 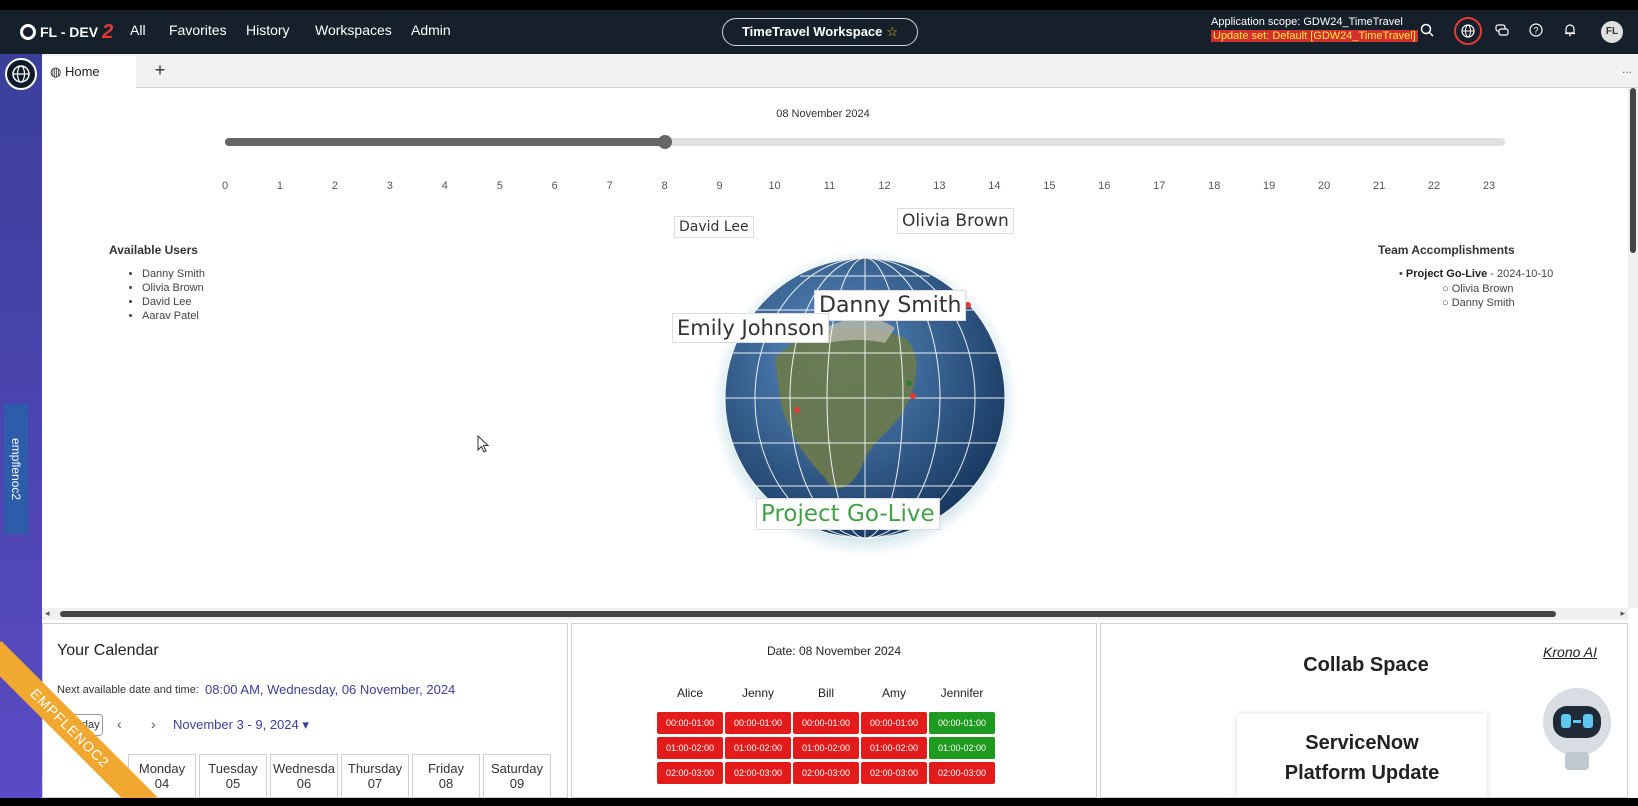 What do you see at coordinates (241, 725) in the screenshot?
I see `week-range-dropdown: November 3 - 9, 2024 ▾` at bounding box center [241, 725].